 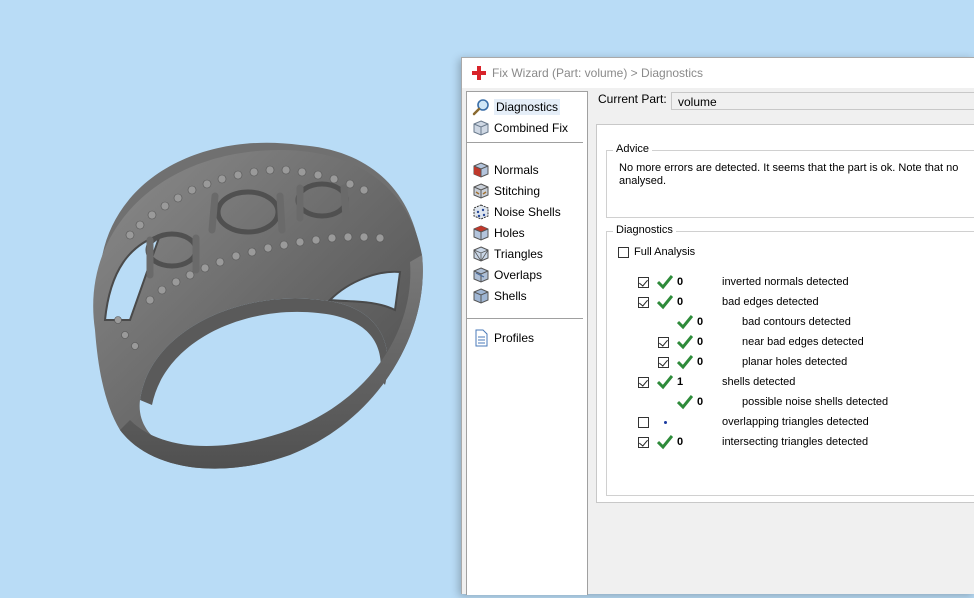 I want to click on nav-item-shells: Shells, so click(x=499, y=295).